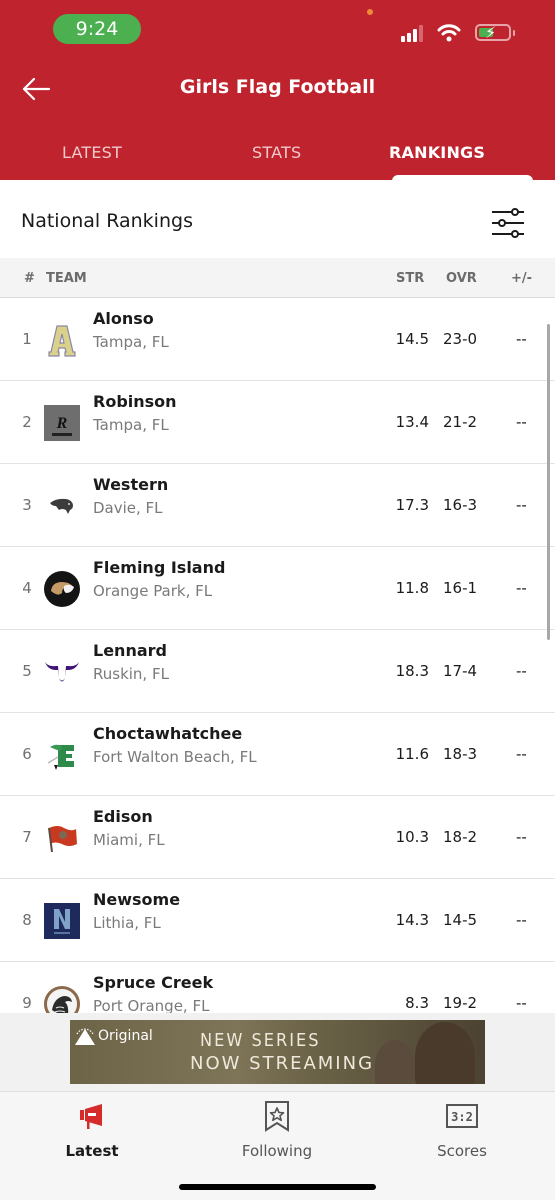  What do you see at coordinates (370, 12) in the screenshot?
I see `privacy-indicator-dot` at bounding box center [370, 12].